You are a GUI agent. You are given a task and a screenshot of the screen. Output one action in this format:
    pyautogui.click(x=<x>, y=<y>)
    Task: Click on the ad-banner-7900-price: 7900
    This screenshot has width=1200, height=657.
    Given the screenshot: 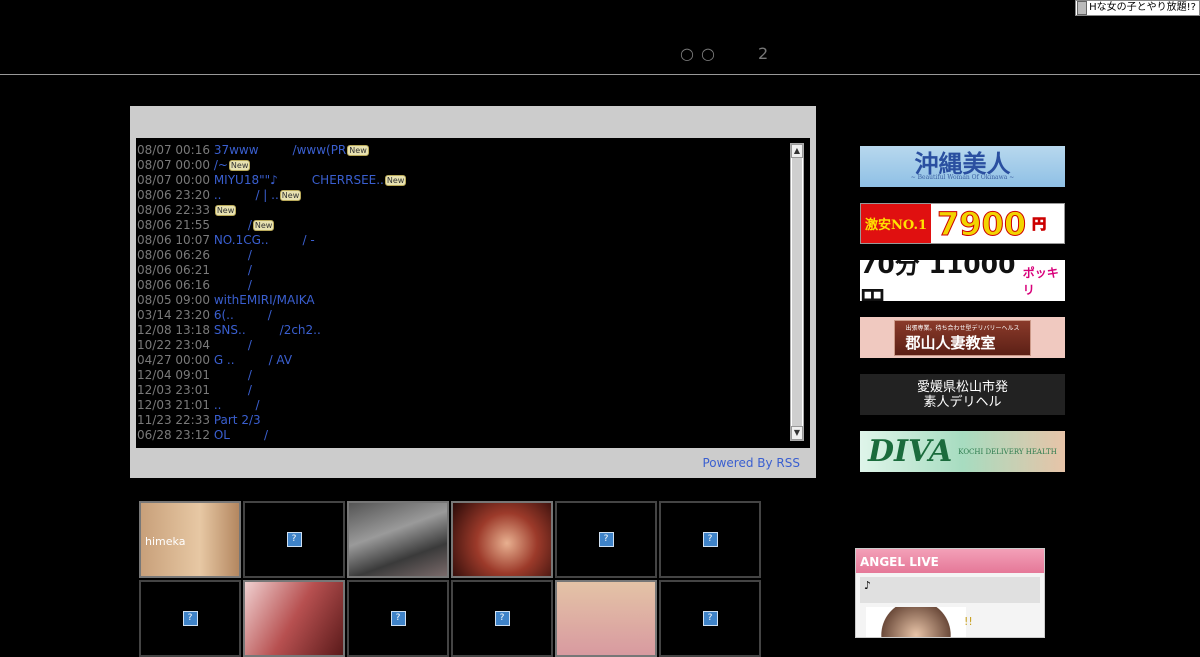 What is the action you would take?
    pyautogui.click(x=982, y=223)
    